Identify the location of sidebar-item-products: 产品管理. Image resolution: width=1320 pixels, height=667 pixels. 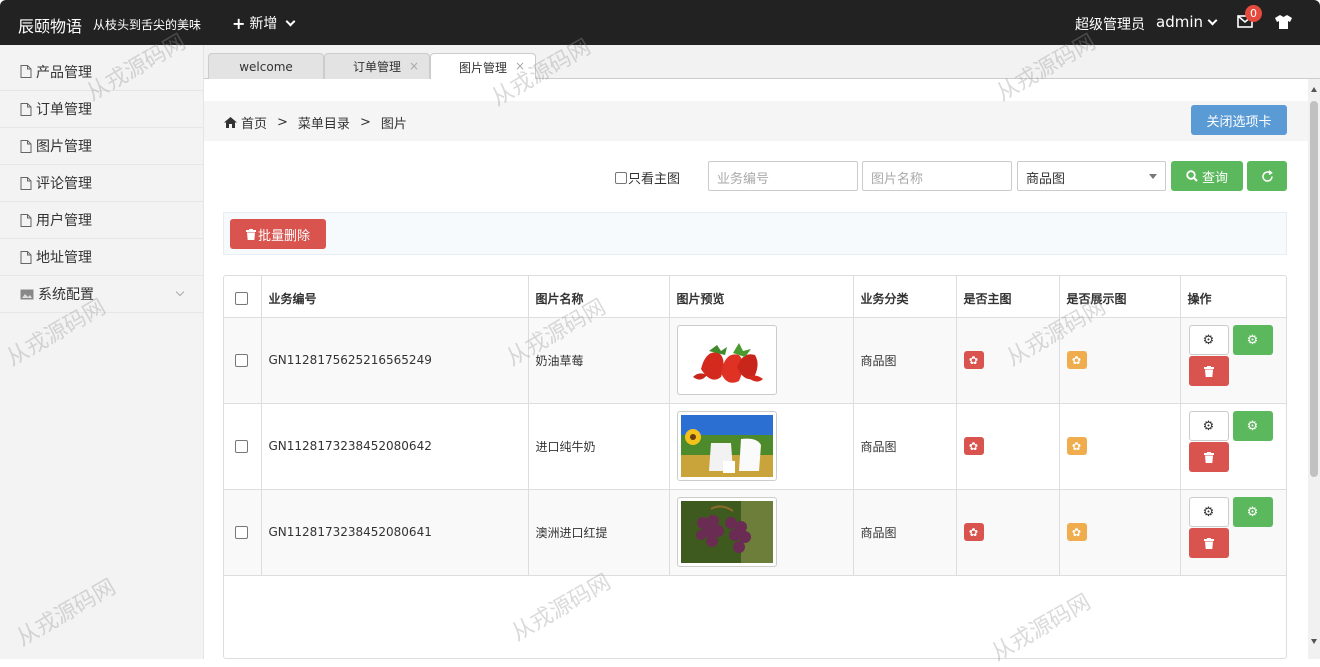
(101, 68).